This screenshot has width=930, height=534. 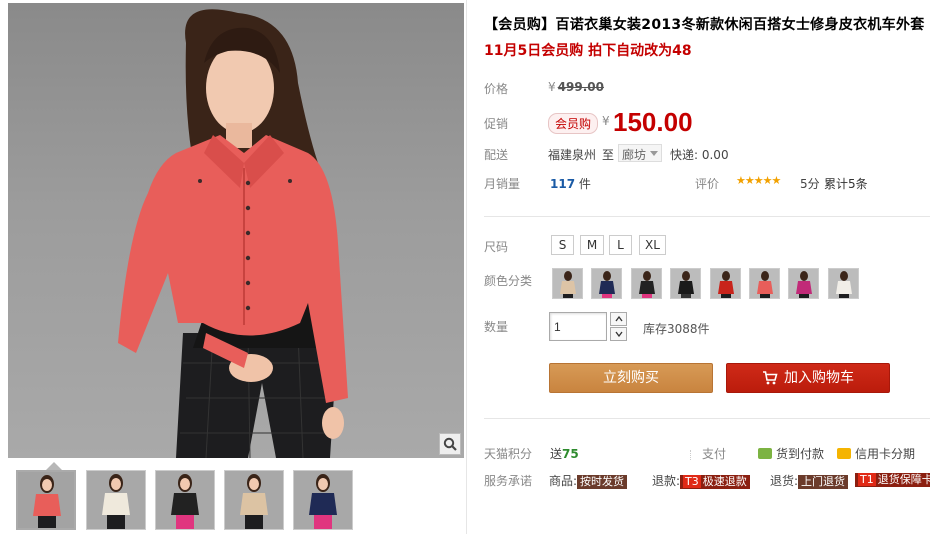 What do you see at coordinates (699, 155) in the screenshot?
I see `shipping-fee: 快递: 0.00` at bounding box center [699, 155].